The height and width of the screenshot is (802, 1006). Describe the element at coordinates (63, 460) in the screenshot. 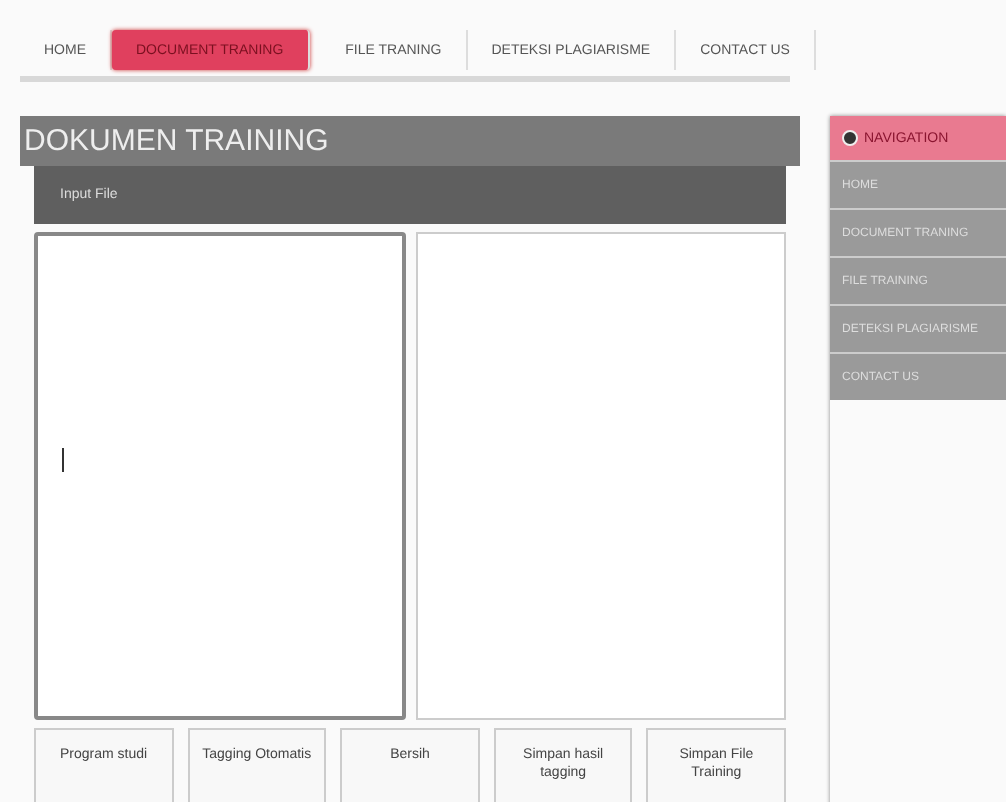

I see `text-cursor` at that location.